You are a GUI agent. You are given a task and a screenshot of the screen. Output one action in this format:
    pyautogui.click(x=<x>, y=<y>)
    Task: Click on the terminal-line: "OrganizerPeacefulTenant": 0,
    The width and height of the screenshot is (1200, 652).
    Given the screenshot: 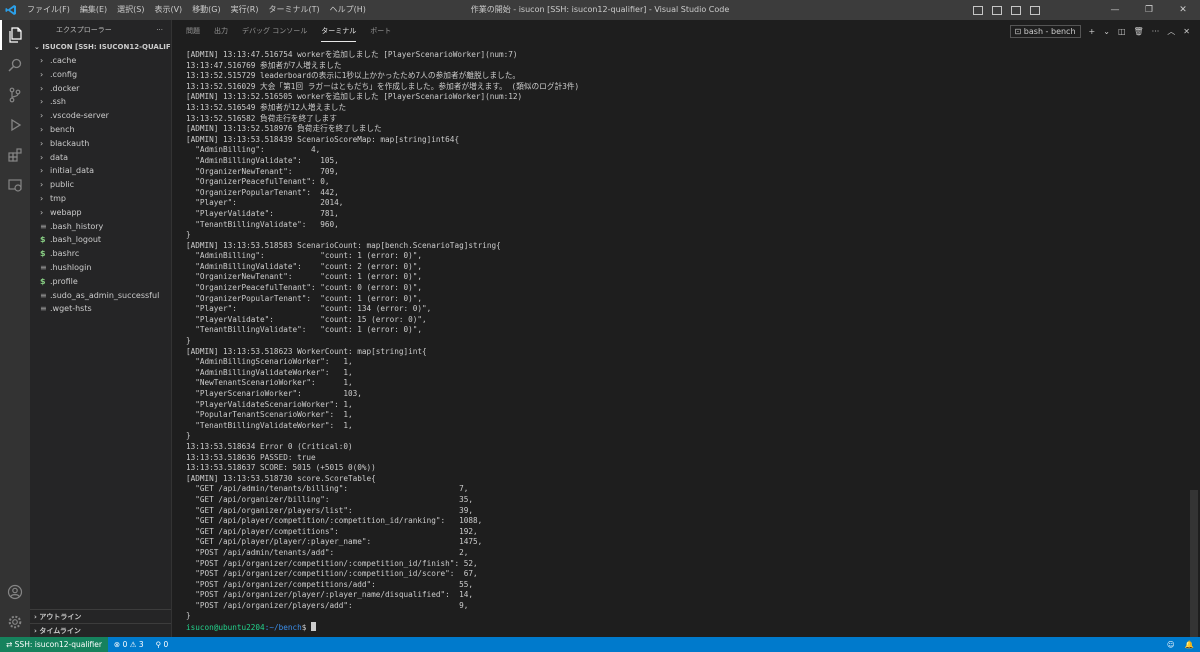 What is the action you would take?
    pyautogui.click(x=258, y=182)
    